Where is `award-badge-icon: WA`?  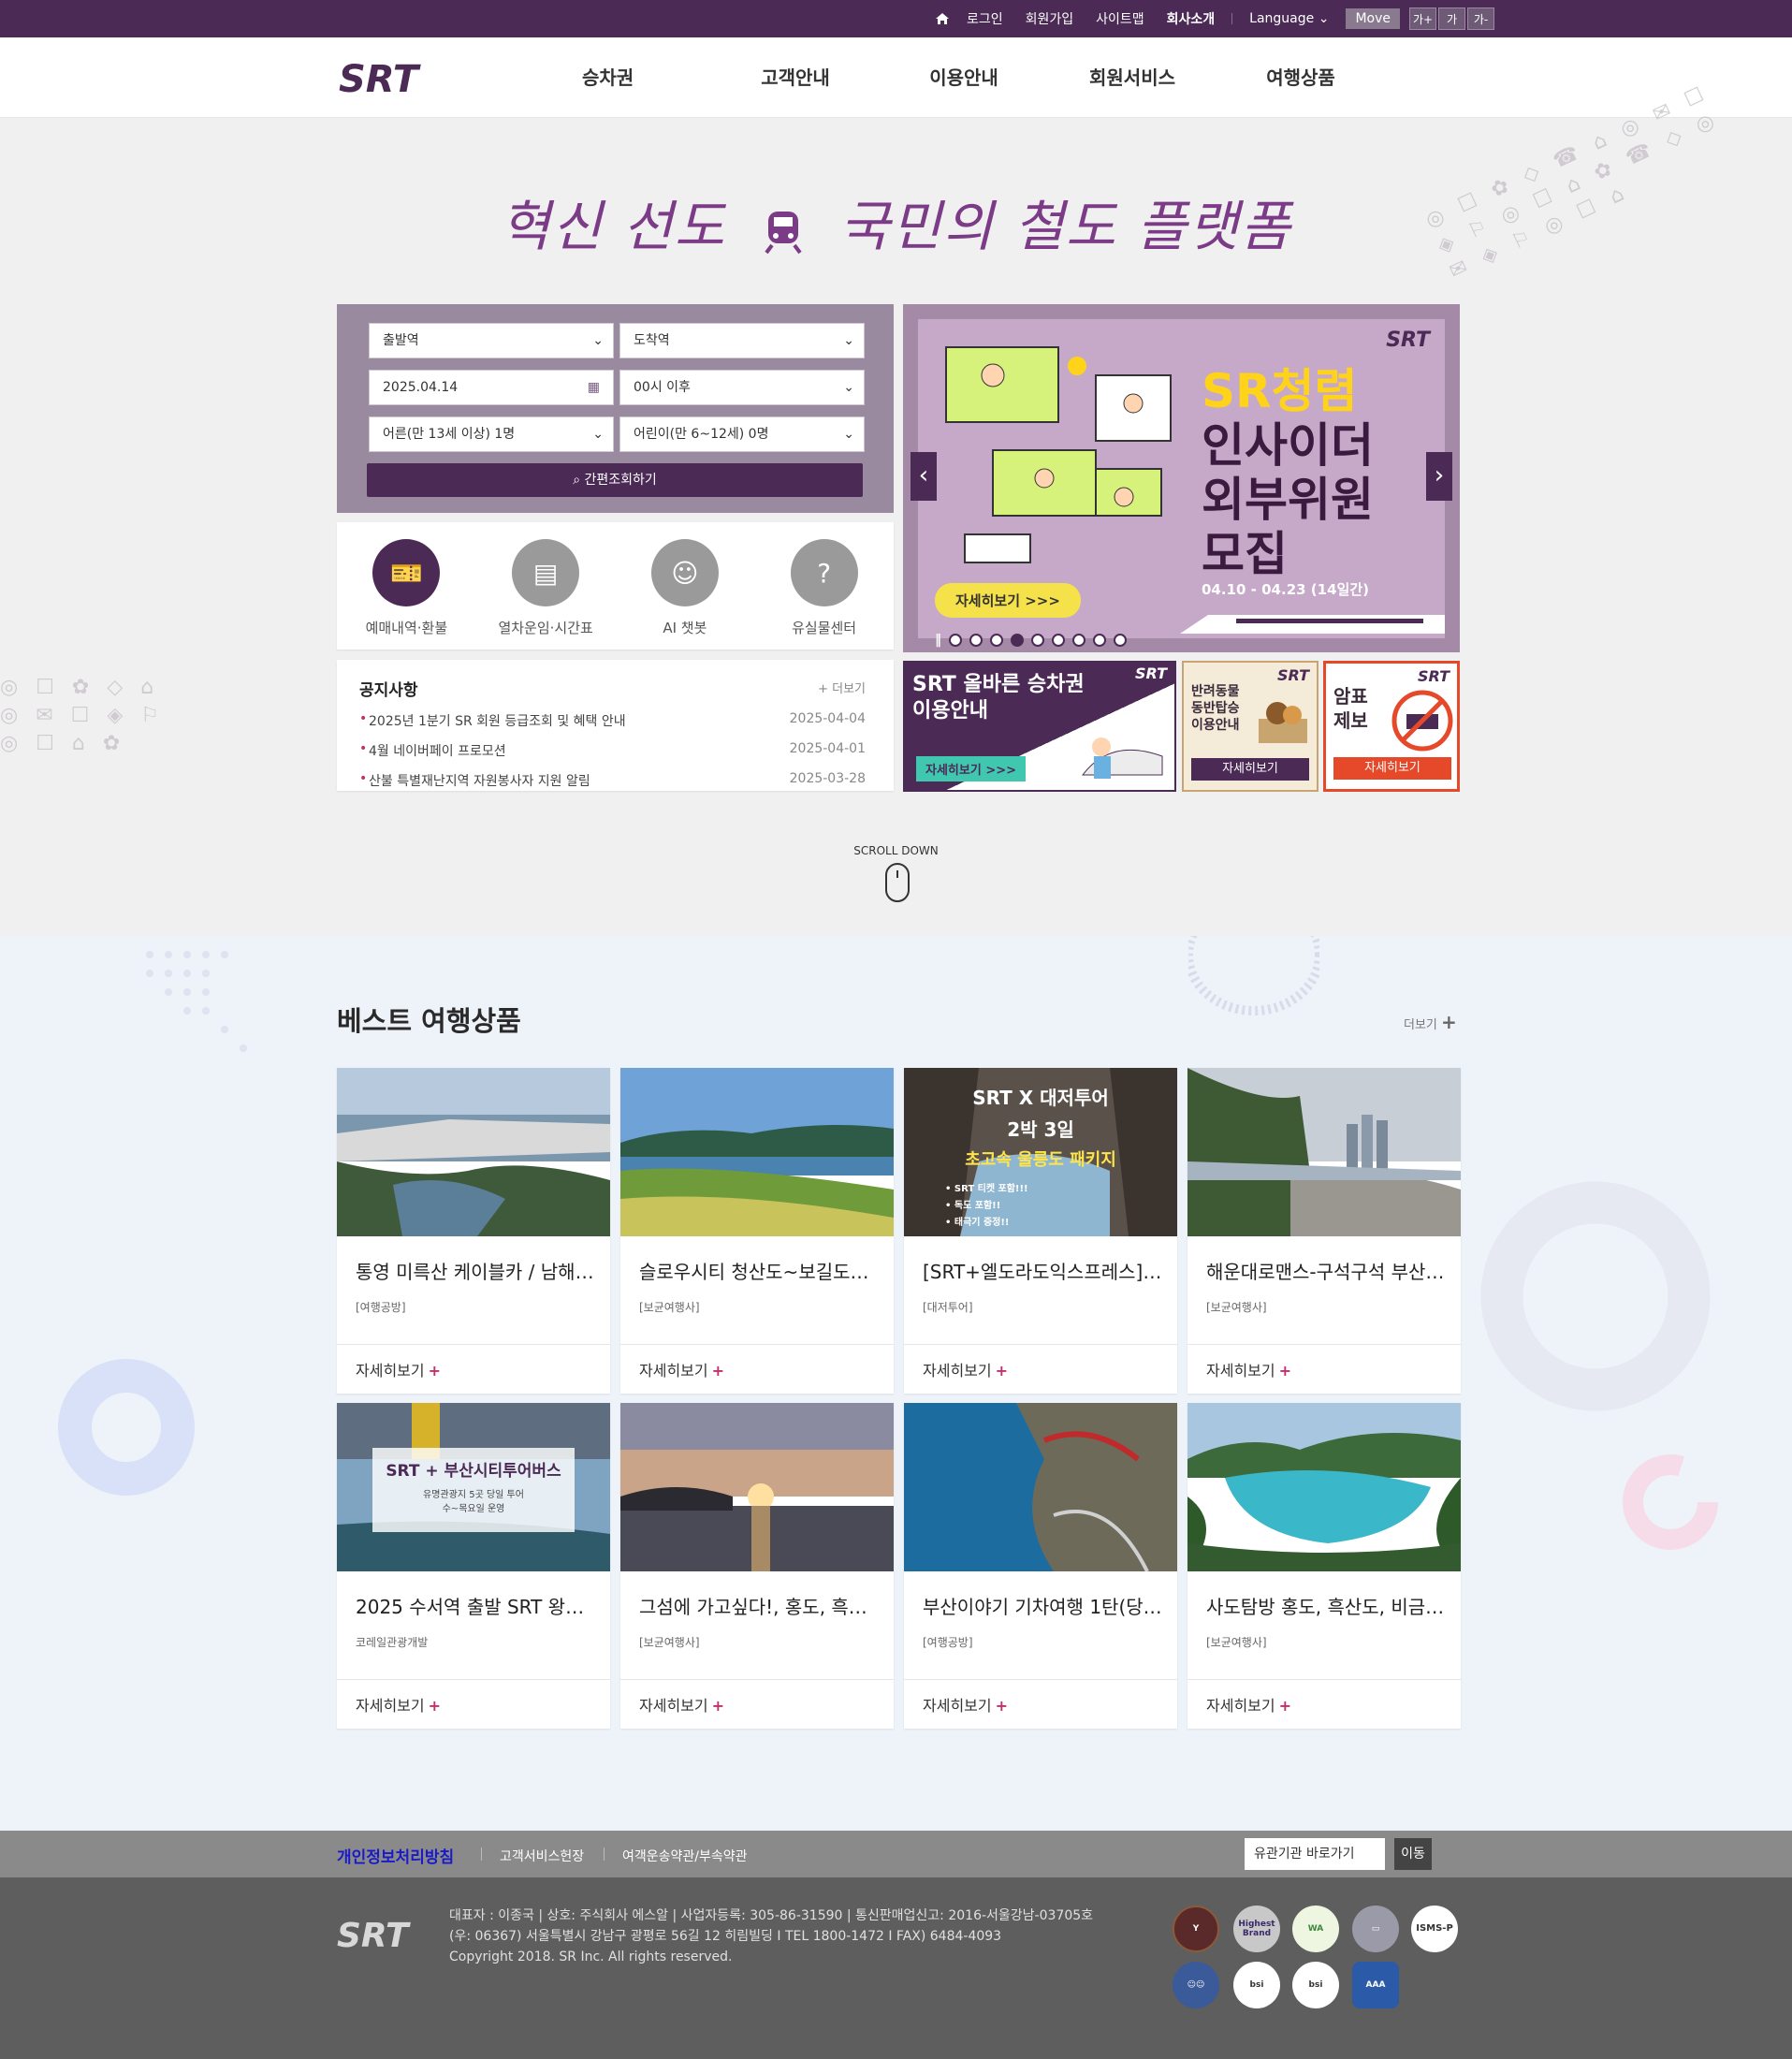 award-badge-icon: WA is located at coordinates (1315, 1929).